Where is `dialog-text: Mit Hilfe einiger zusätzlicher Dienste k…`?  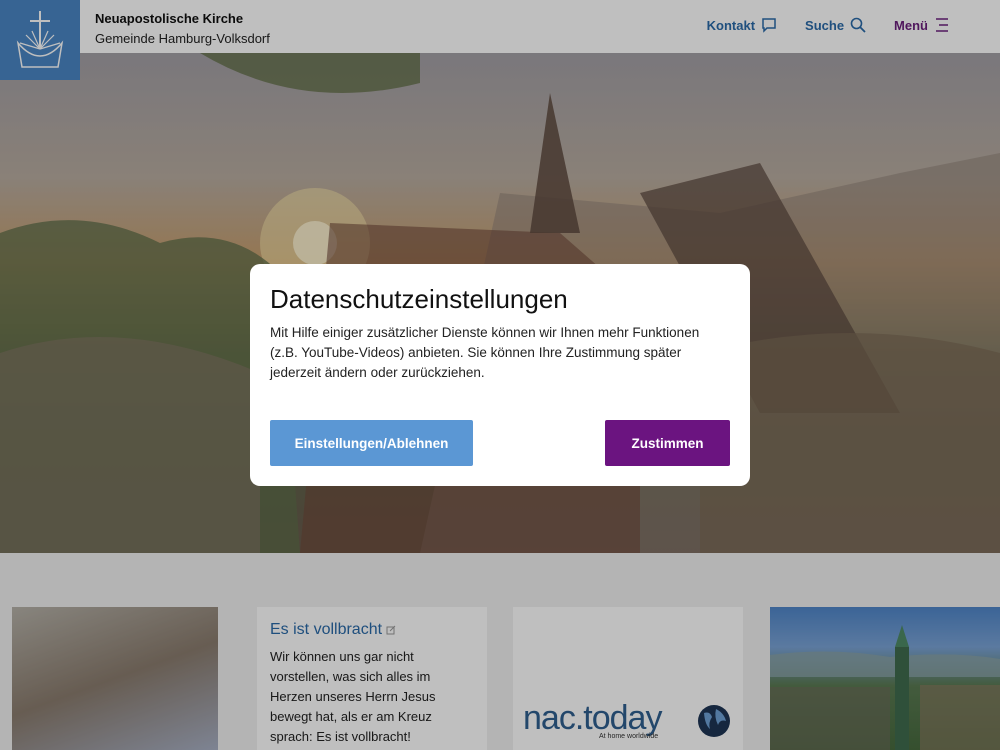
dialog-text: Mit Hilfe einiger zusätzlicher Dienste k… is located at coordinates (485, 352).